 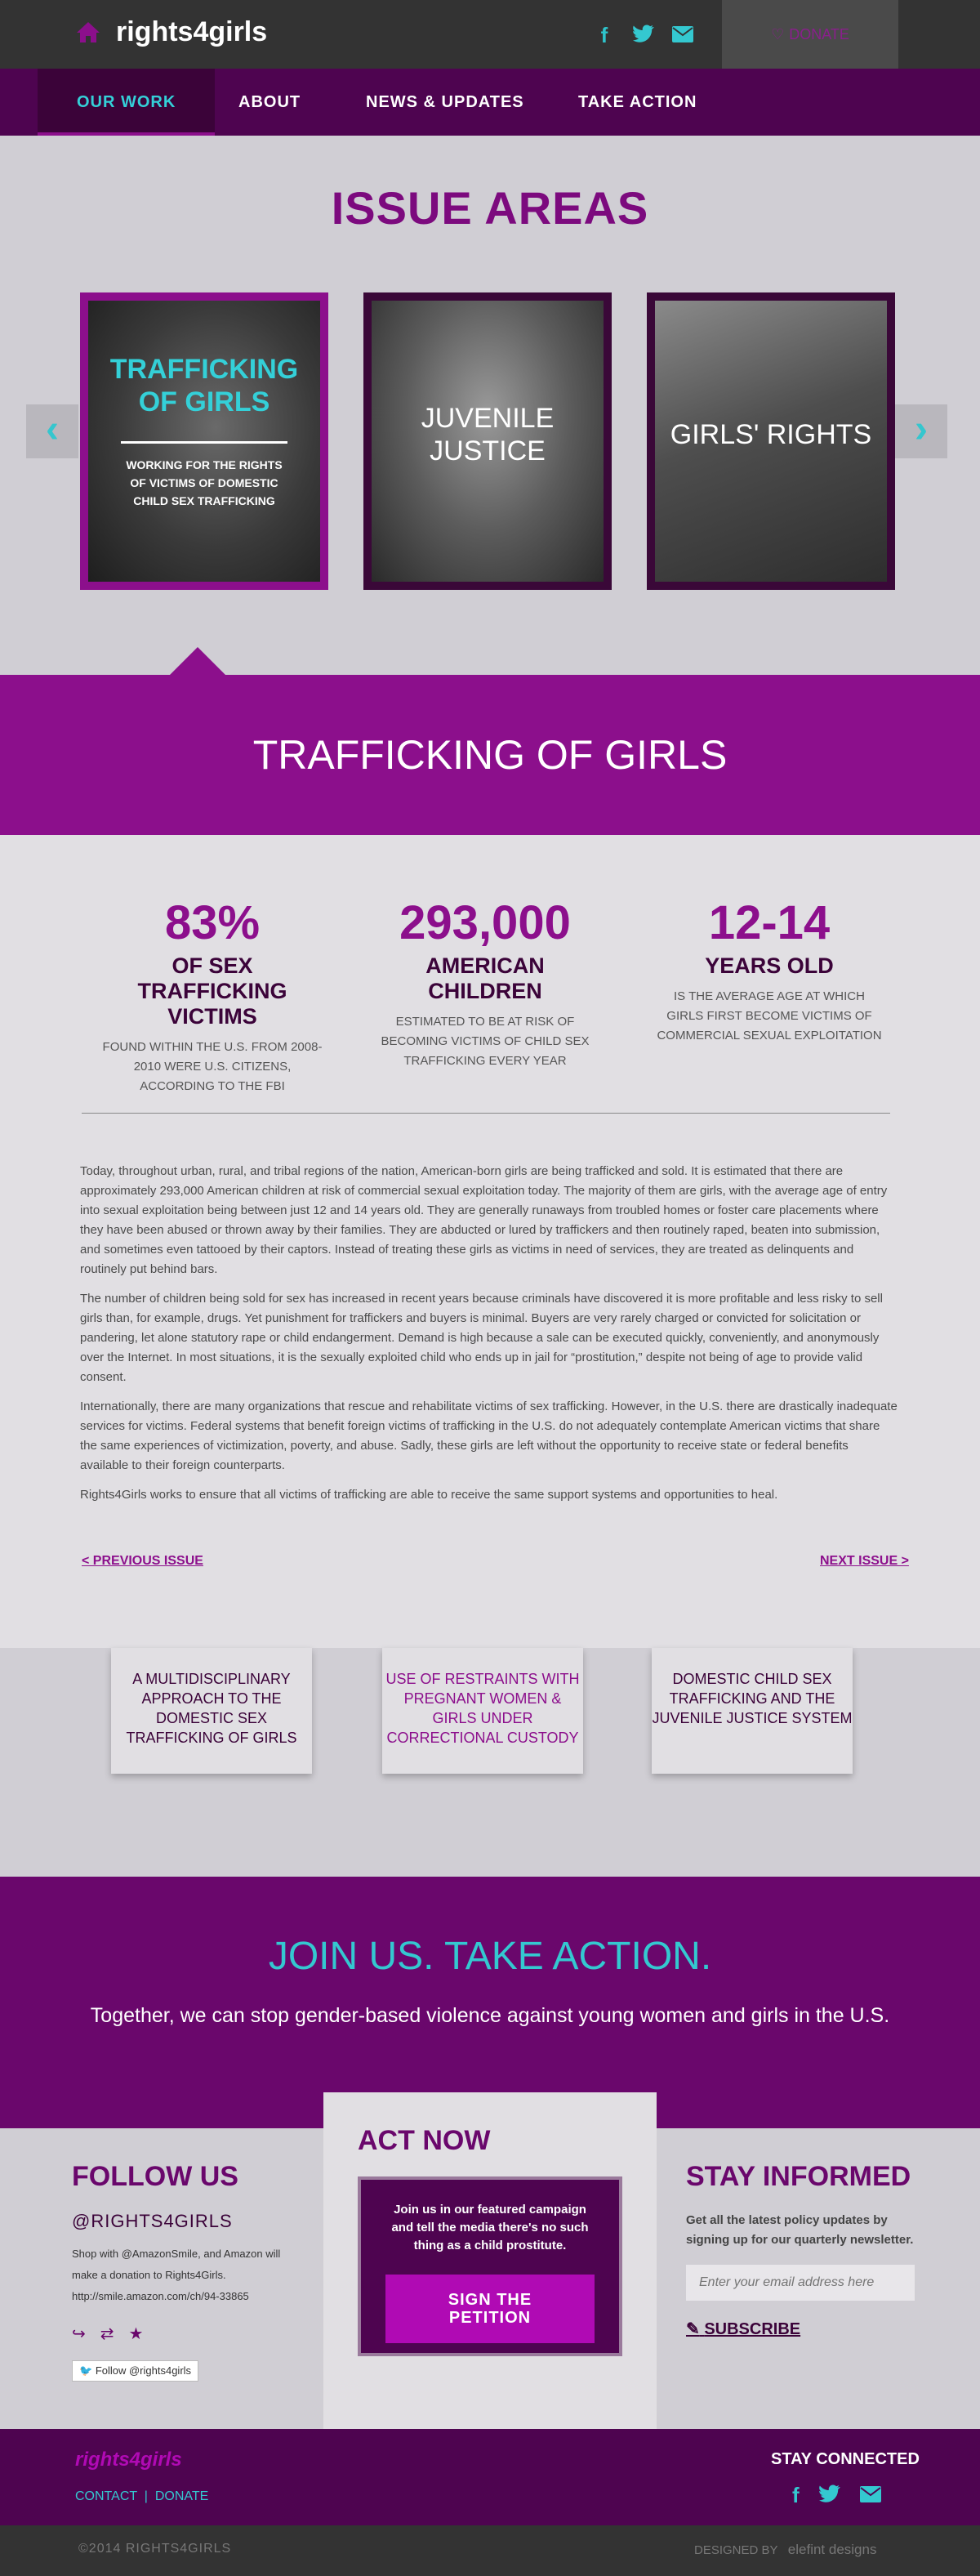 I want to click on chevron-right-icon: ›, so click(x=921, y=430).